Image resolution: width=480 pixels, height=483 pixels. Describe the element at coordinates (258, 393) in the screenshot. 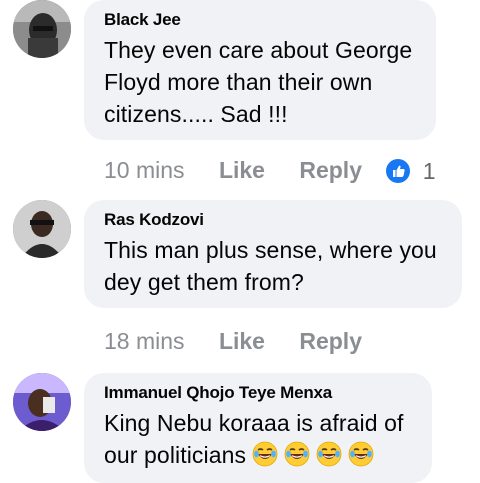

I see `commenter-name: Immanuel Qhojo Teye Menxa` at that location.